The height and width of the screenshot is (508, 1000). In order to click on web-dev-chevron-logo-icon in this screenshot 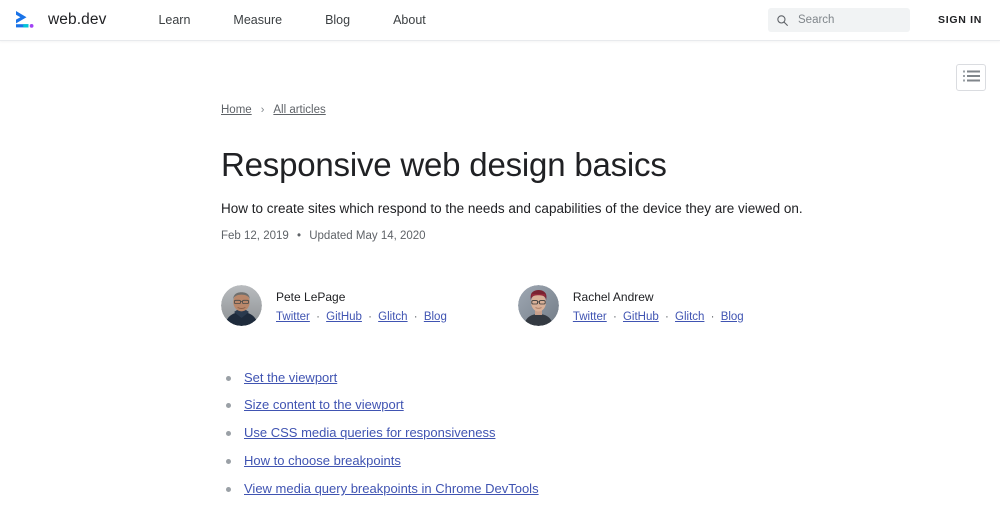, I will do `click(27, 20)`.